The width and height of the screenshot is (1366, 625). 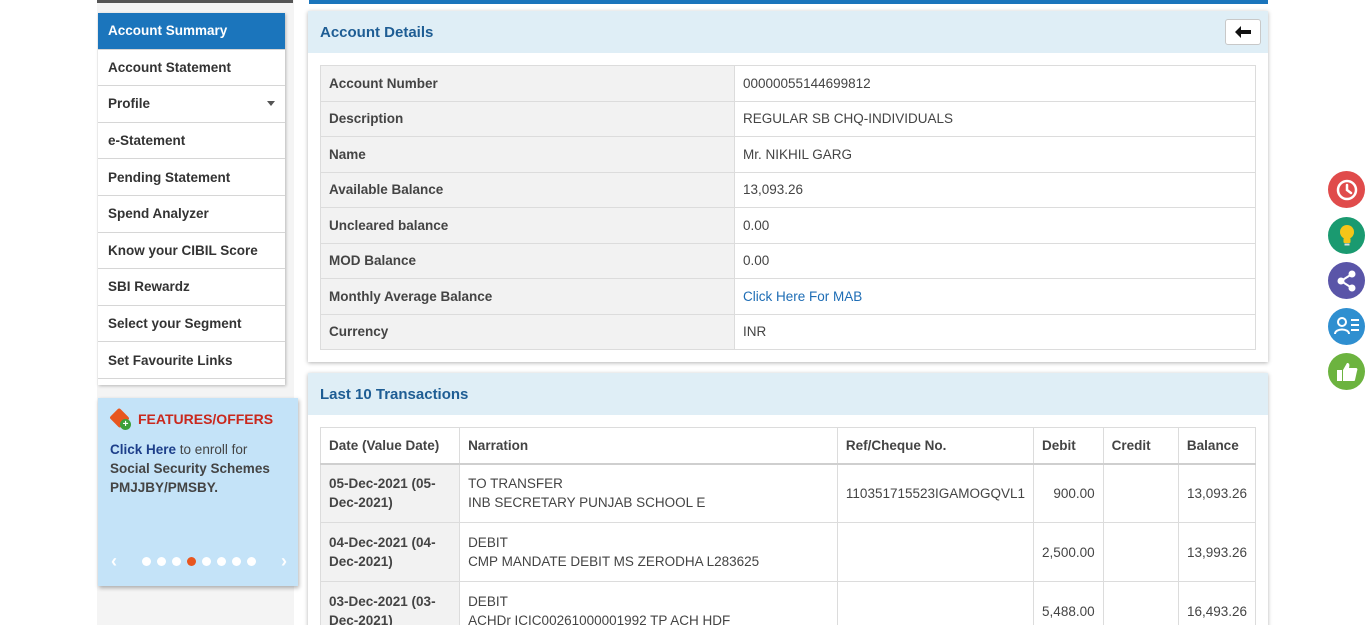 I want to click on detail-row: Account Number 00000055144699812, so click(x=788, y=83).